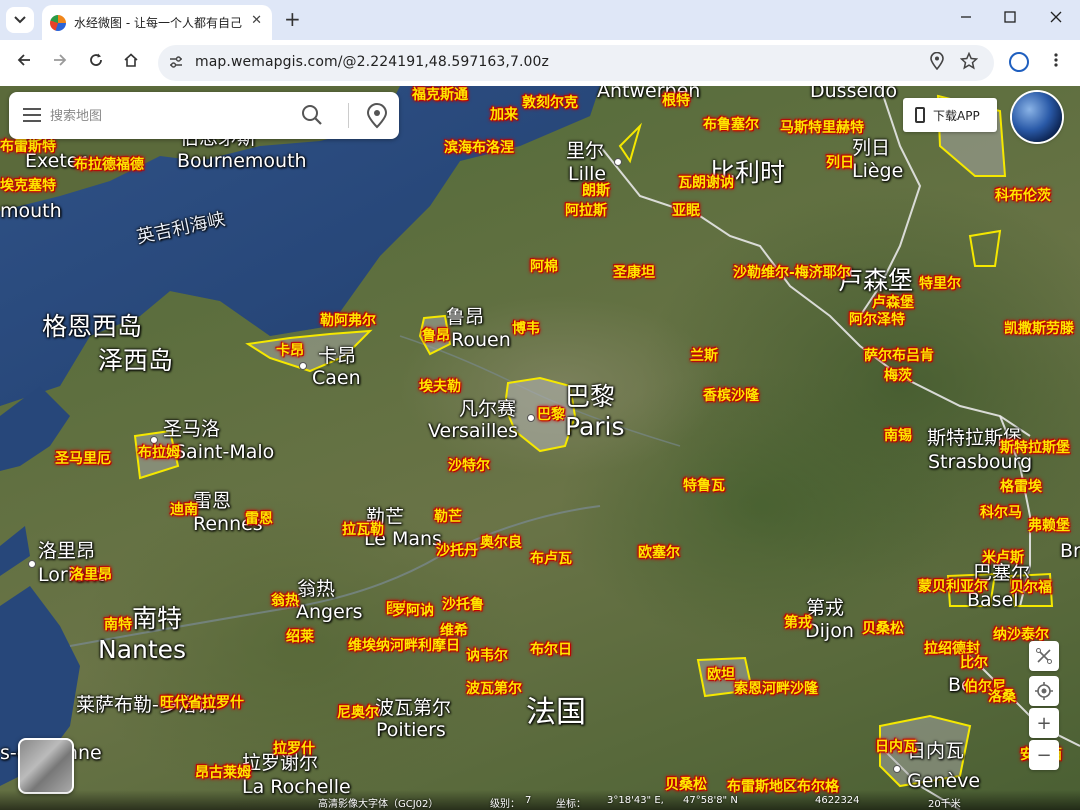 The image size is (1080, 810). Describe the element at coordinates (159, 453) in the screenshot. I see `poi-label: 布拉姆` at that location.